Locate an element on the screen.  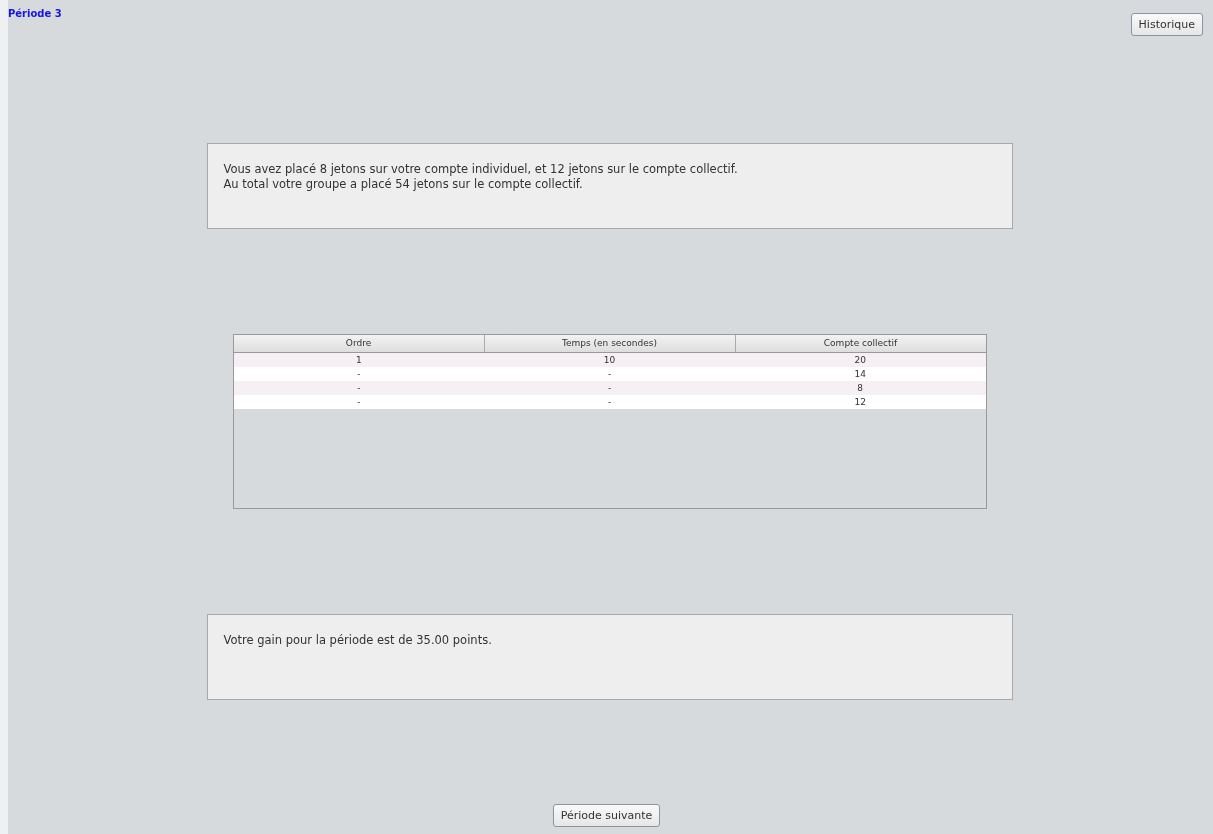
table-cell-text: 20 is located at coordinates (860, 360).